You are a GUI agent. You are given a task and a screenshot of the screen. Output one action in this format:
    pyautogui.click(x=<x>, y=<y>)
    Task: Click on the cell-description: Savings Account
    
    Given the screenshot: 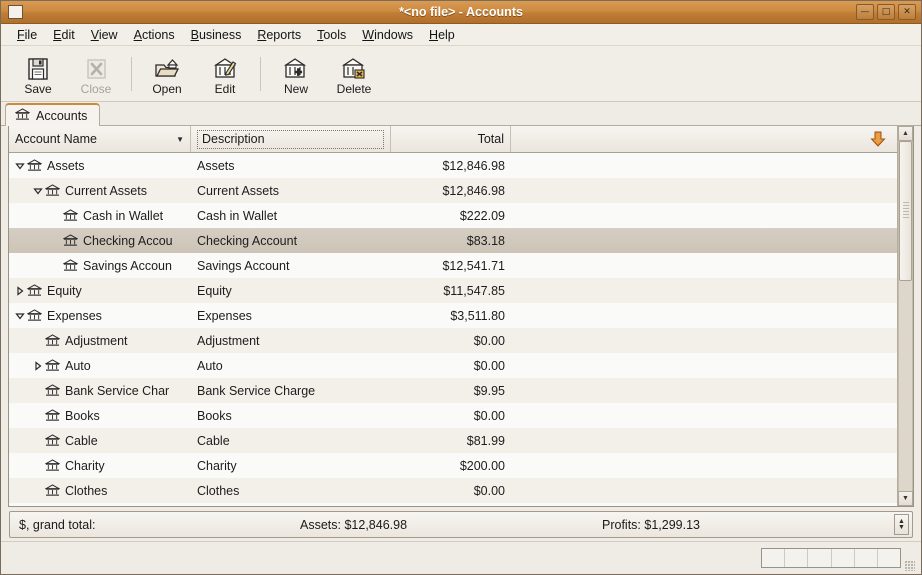 What is the action you would take?
    pyautogui.click(x=243, y=265)
    